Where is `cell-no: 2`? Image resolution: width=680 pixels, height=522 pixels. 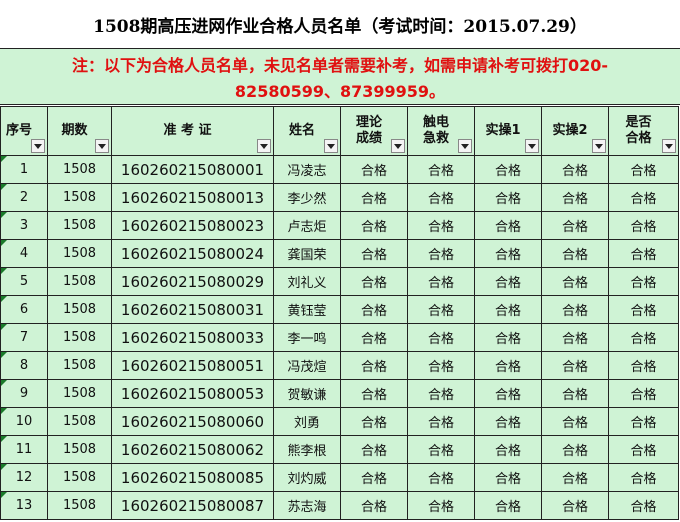
cell-no: 2 is located at coordinates (24, 197).